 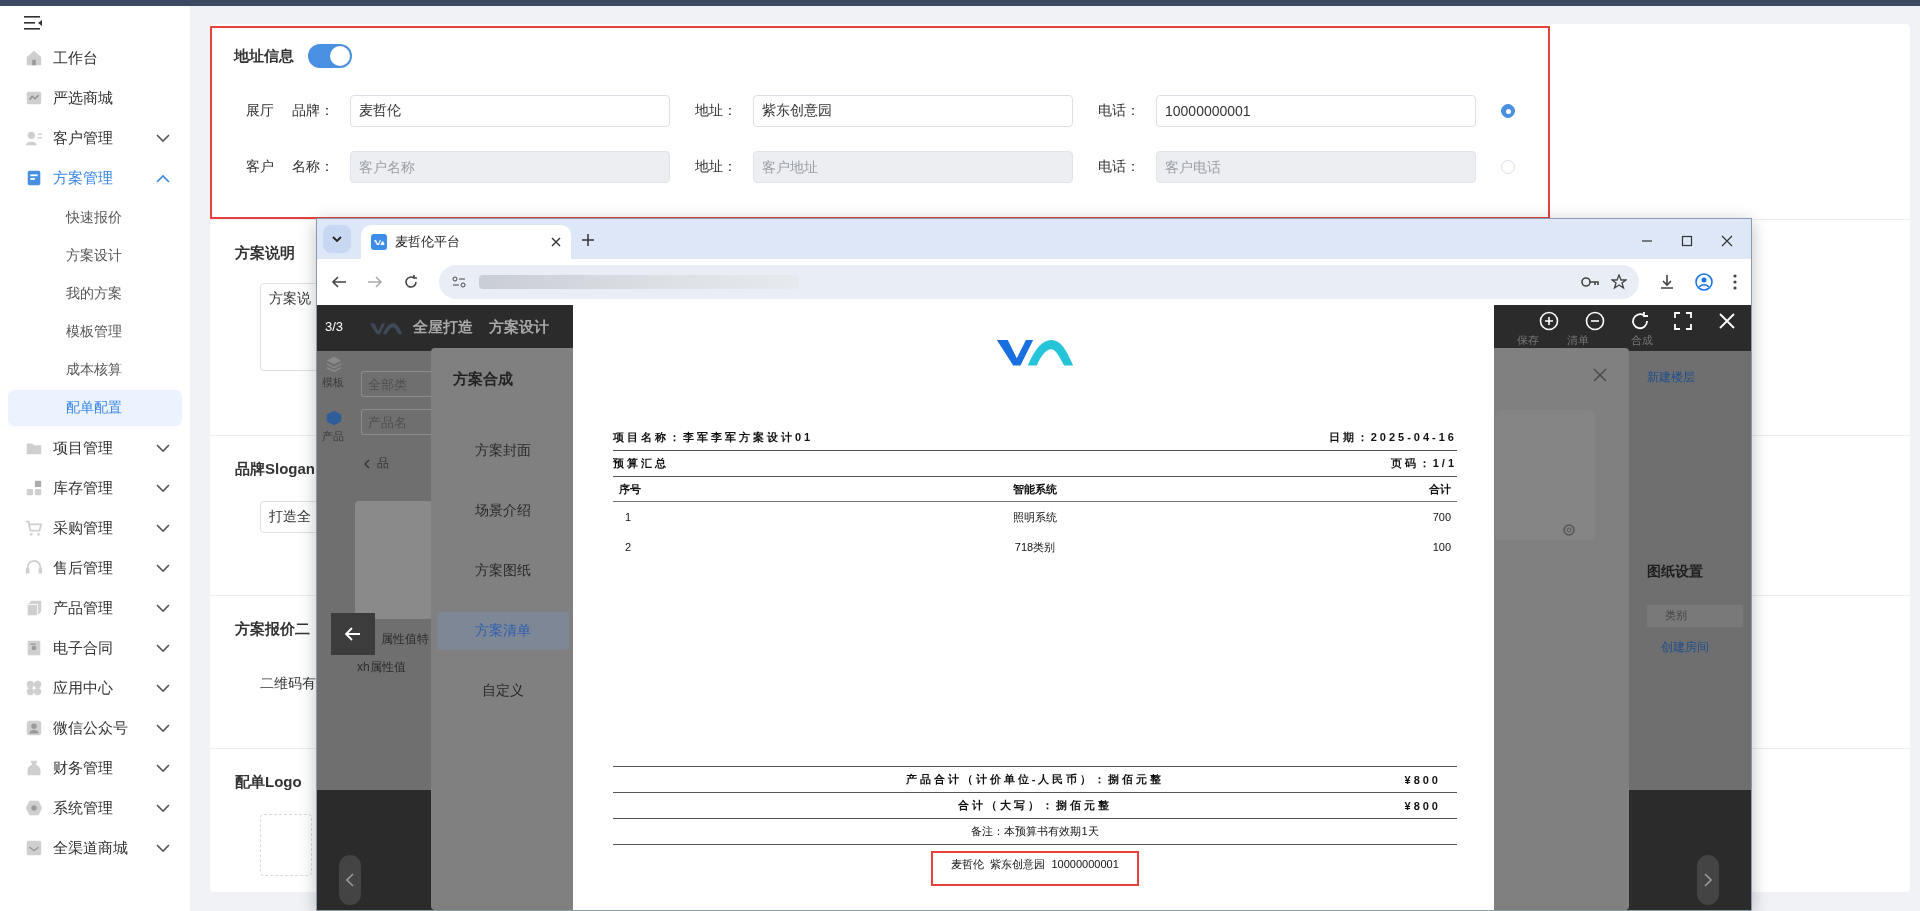 What do you see at coordinates (34, 848) in the screenshot?
I see `envelope-icon` at bounding box center [34, 848].